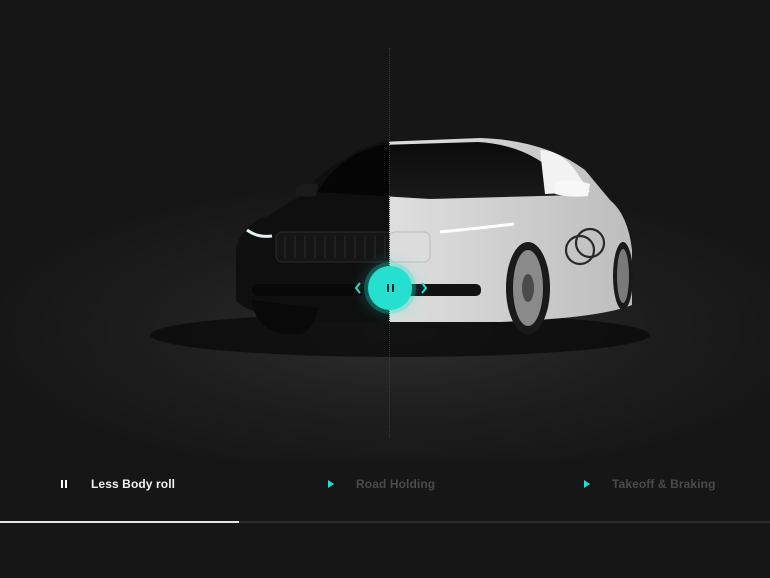 This screenshot has width=770, height=578. I want to click on comparison-divider, so click(389, 243).